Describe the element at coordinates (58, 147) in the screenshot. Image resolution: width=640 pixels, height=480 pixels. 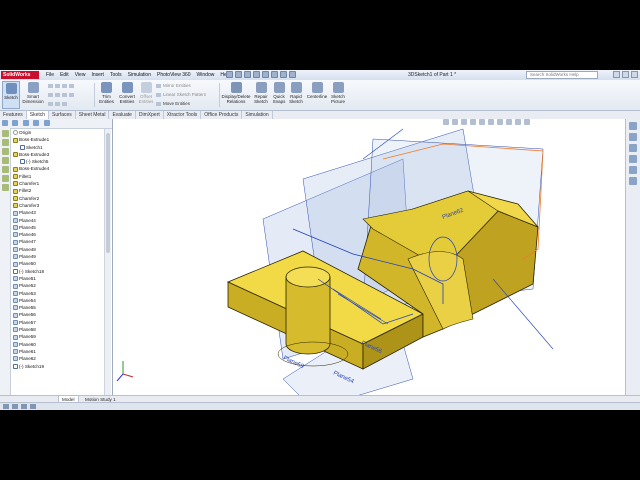
I see `tree-item: Sketch1` at that location.